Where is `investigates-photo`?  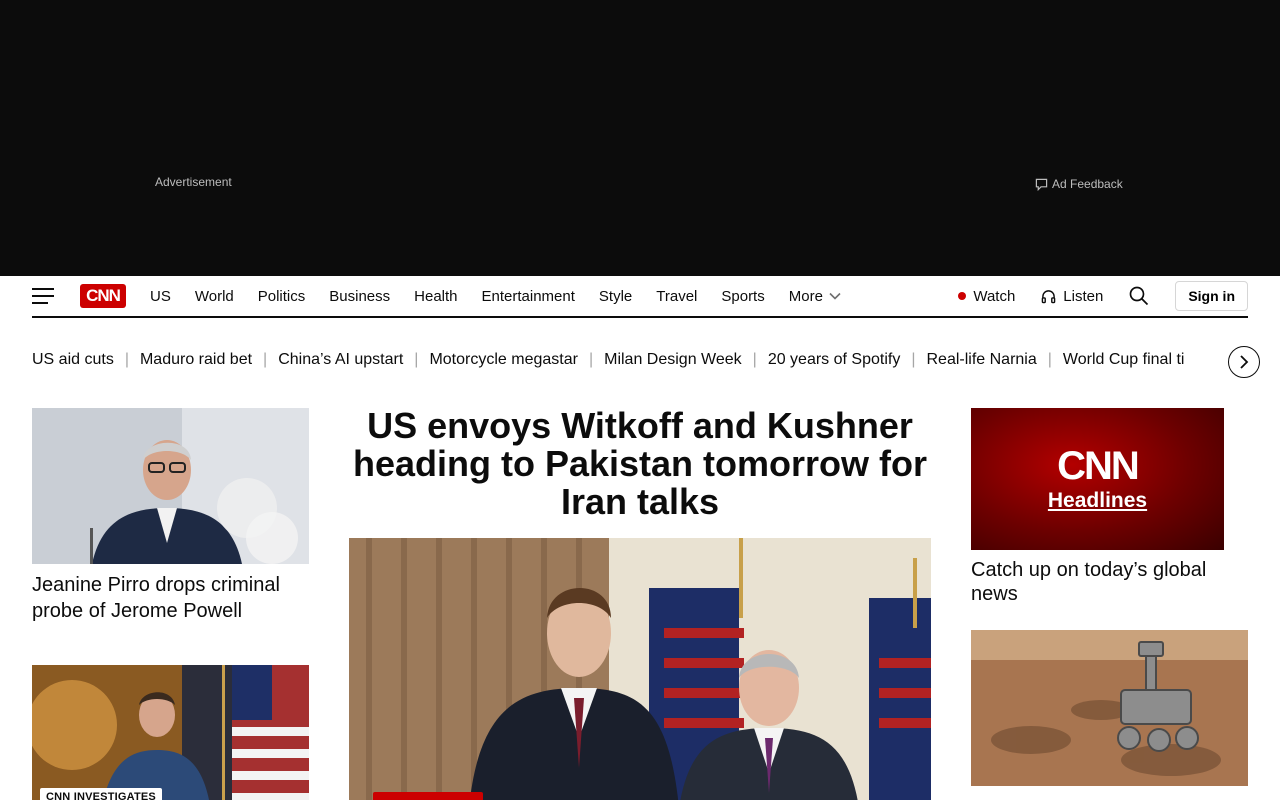 investigates-photo is located at coordinates (170, 732).